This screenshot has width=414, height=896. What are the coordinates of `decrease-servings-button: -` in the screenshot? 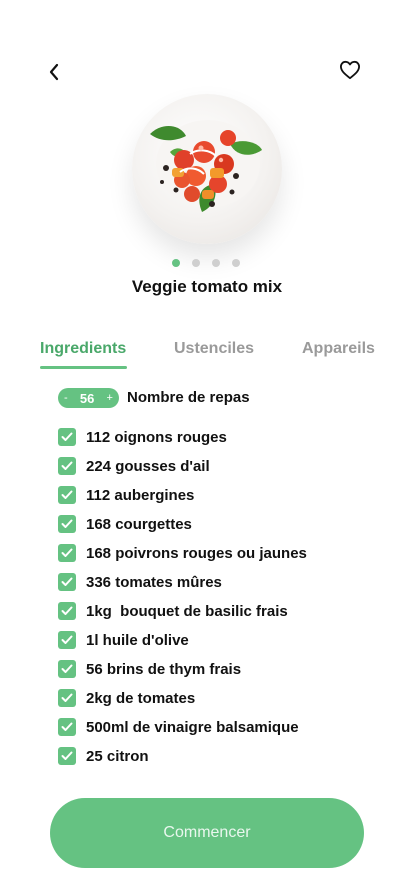 It's located at (66, 398).